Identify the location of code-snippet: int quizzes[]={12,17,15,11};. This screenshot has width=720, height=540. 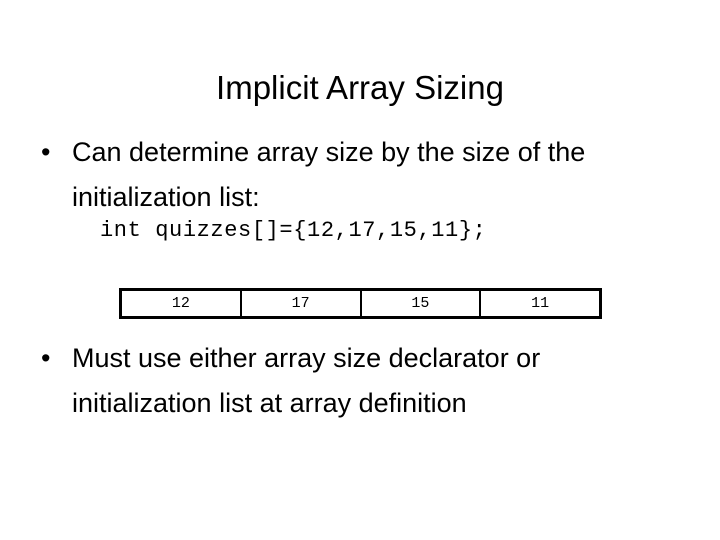
(293, 230).